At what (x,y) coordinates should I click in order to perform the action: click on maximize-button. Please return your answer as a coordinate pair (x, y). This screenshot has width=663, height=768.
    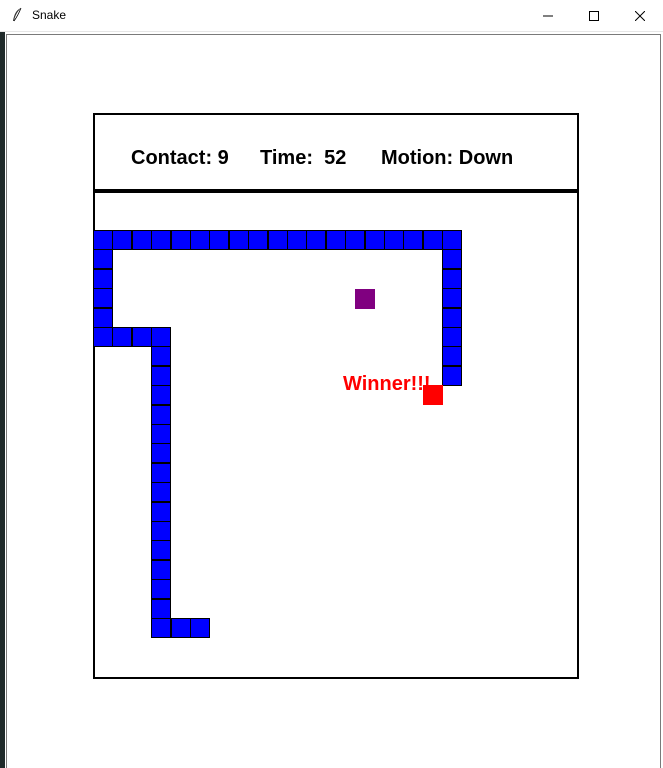
    Looking at the image, I should click on (594, 15).